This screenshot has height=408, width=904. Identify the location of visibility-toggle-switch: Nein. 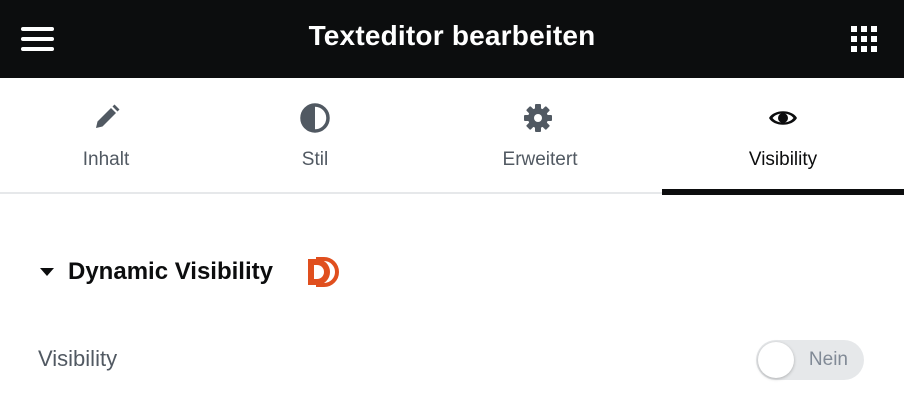
(810, 360).